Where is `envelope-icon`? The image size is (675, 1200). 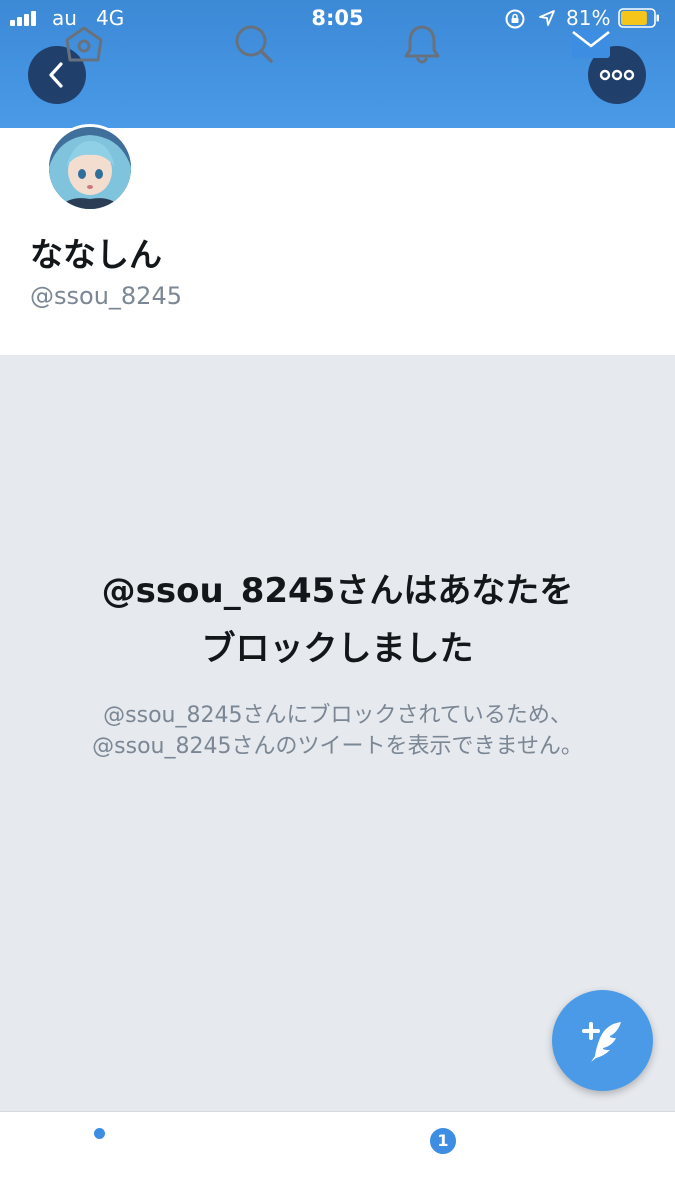
envelope-icon is located at coordinates (591, 44).